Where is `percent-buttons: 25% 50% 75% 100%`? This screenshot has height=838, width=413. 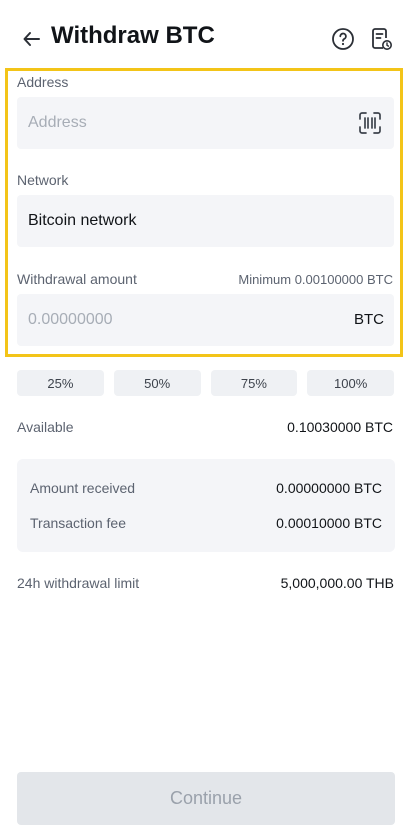 percent-buttons: 25% 50% 75% 100% is located at coordinates (205, 383).